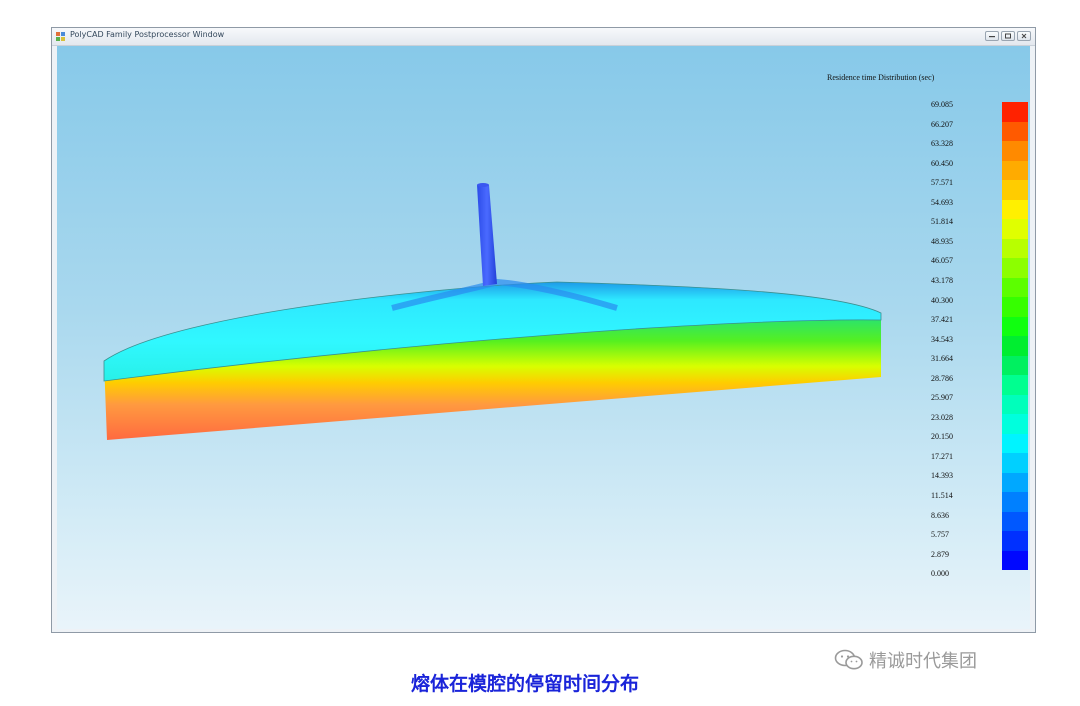 Image resolution: width=1080 pixels, height=706 pixels. What do you see at coordinates (940, 554) in the screenshot?
I see `legend-tick-label: 2.879` at bounding box center [940, 554].